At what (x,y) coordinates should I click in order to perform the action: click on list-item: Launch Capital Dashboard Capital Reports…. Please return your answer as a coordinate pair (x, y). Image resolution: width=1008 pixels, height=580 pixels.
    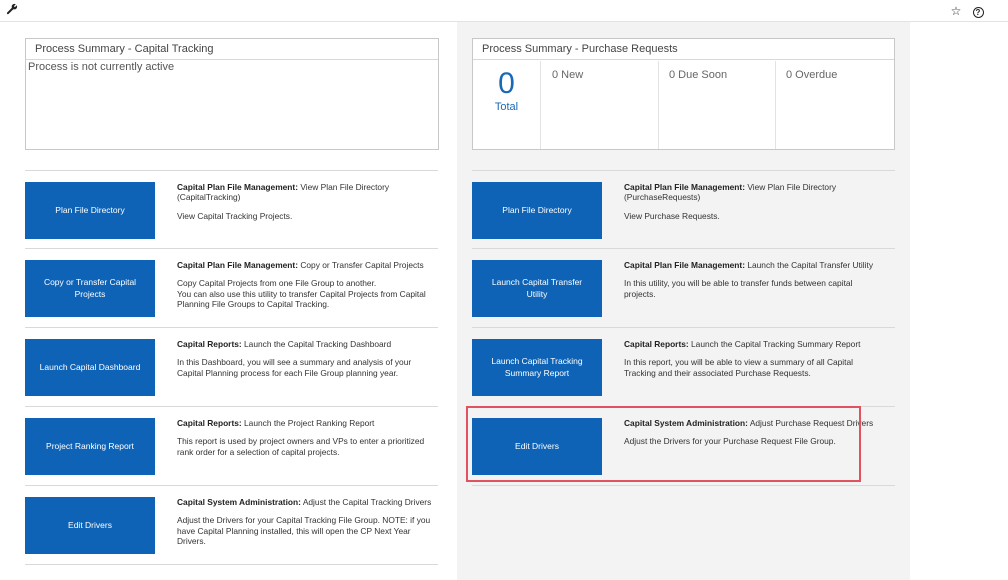
    Looking at the image, I should click on (231, 367).